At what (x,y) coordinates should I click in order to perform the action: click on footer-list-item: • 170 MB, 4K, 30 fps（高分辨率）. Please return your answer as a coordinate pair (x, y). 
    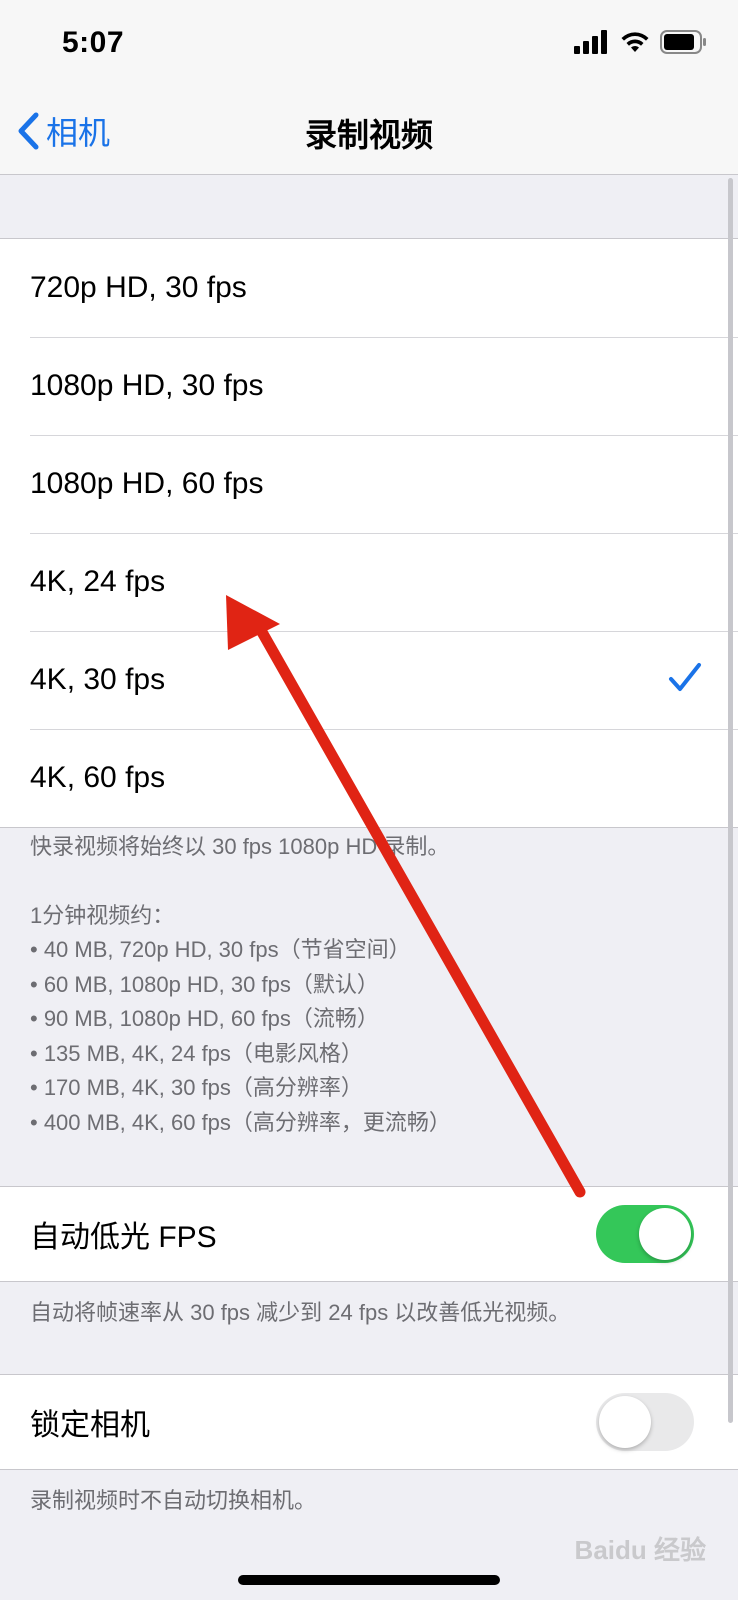
    Looking at the image, I should click on (196, 1087).